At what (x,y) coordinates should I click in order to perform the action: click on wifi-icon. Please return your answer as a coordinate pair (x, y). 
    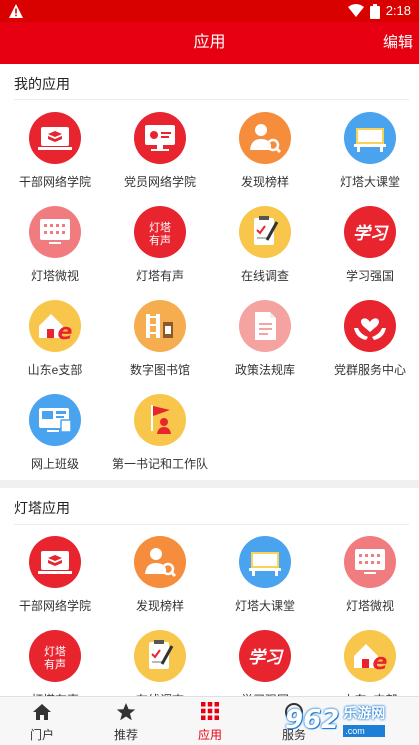
    Looking at the image, I should click on (355, 10).